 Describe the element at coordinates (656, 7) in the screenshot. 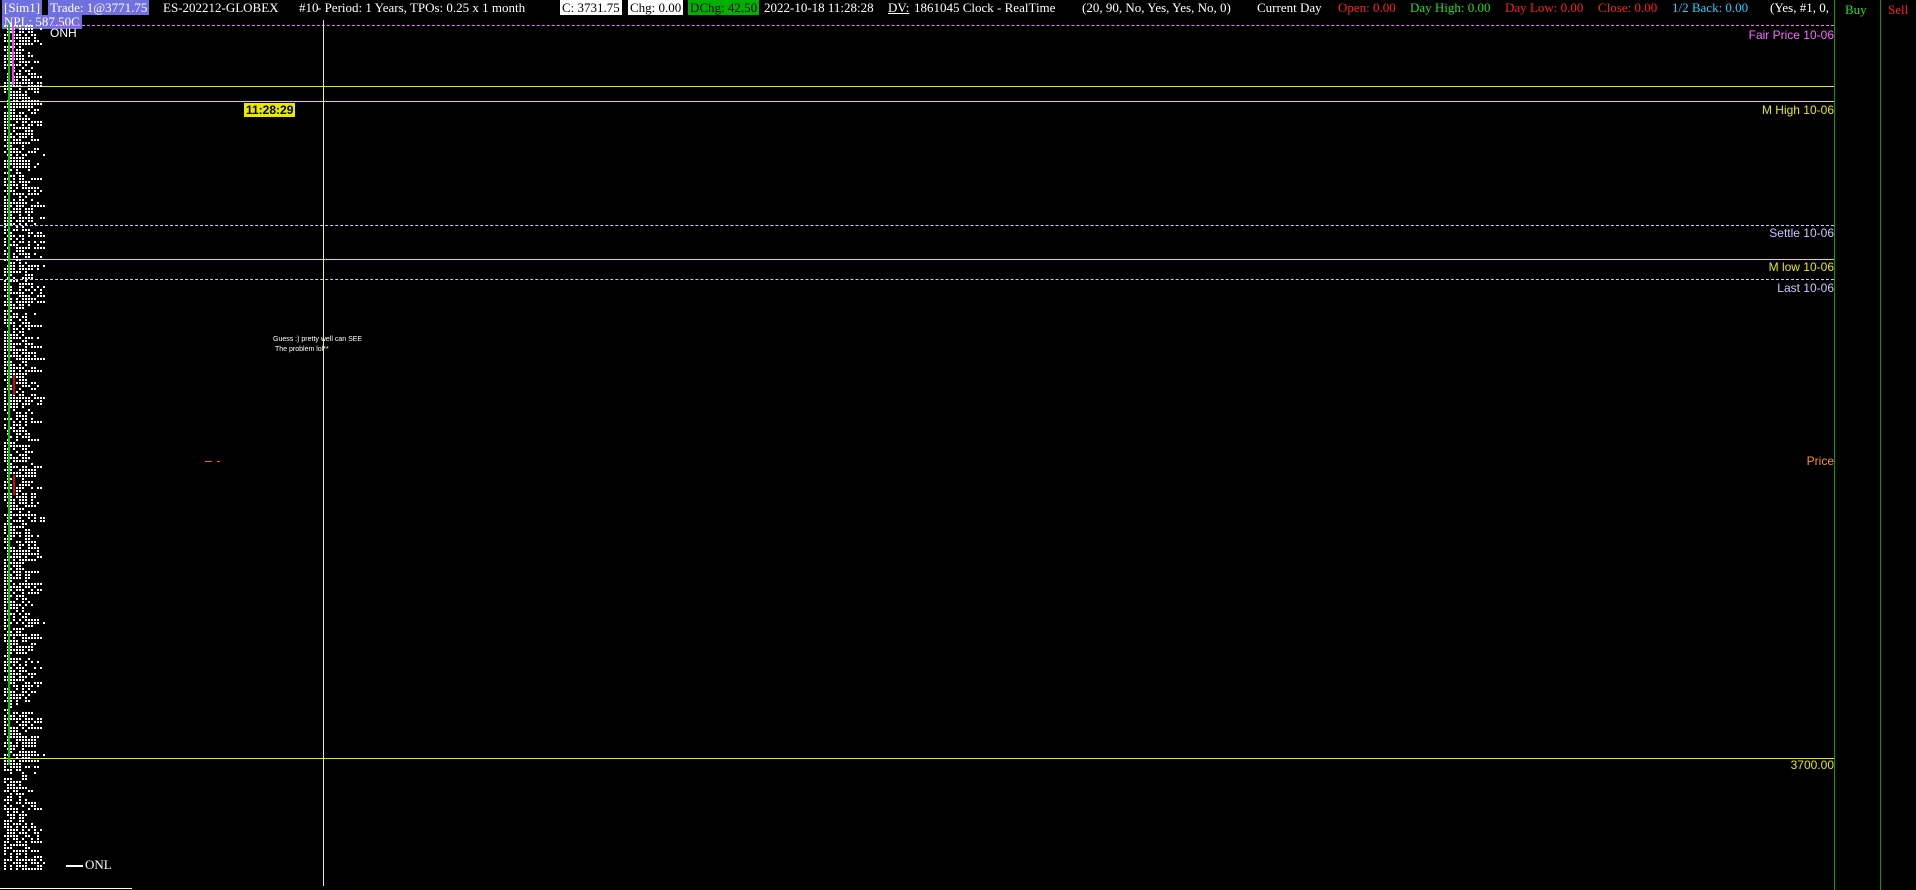

I see `change-box: Chg: 0.00` at that location.